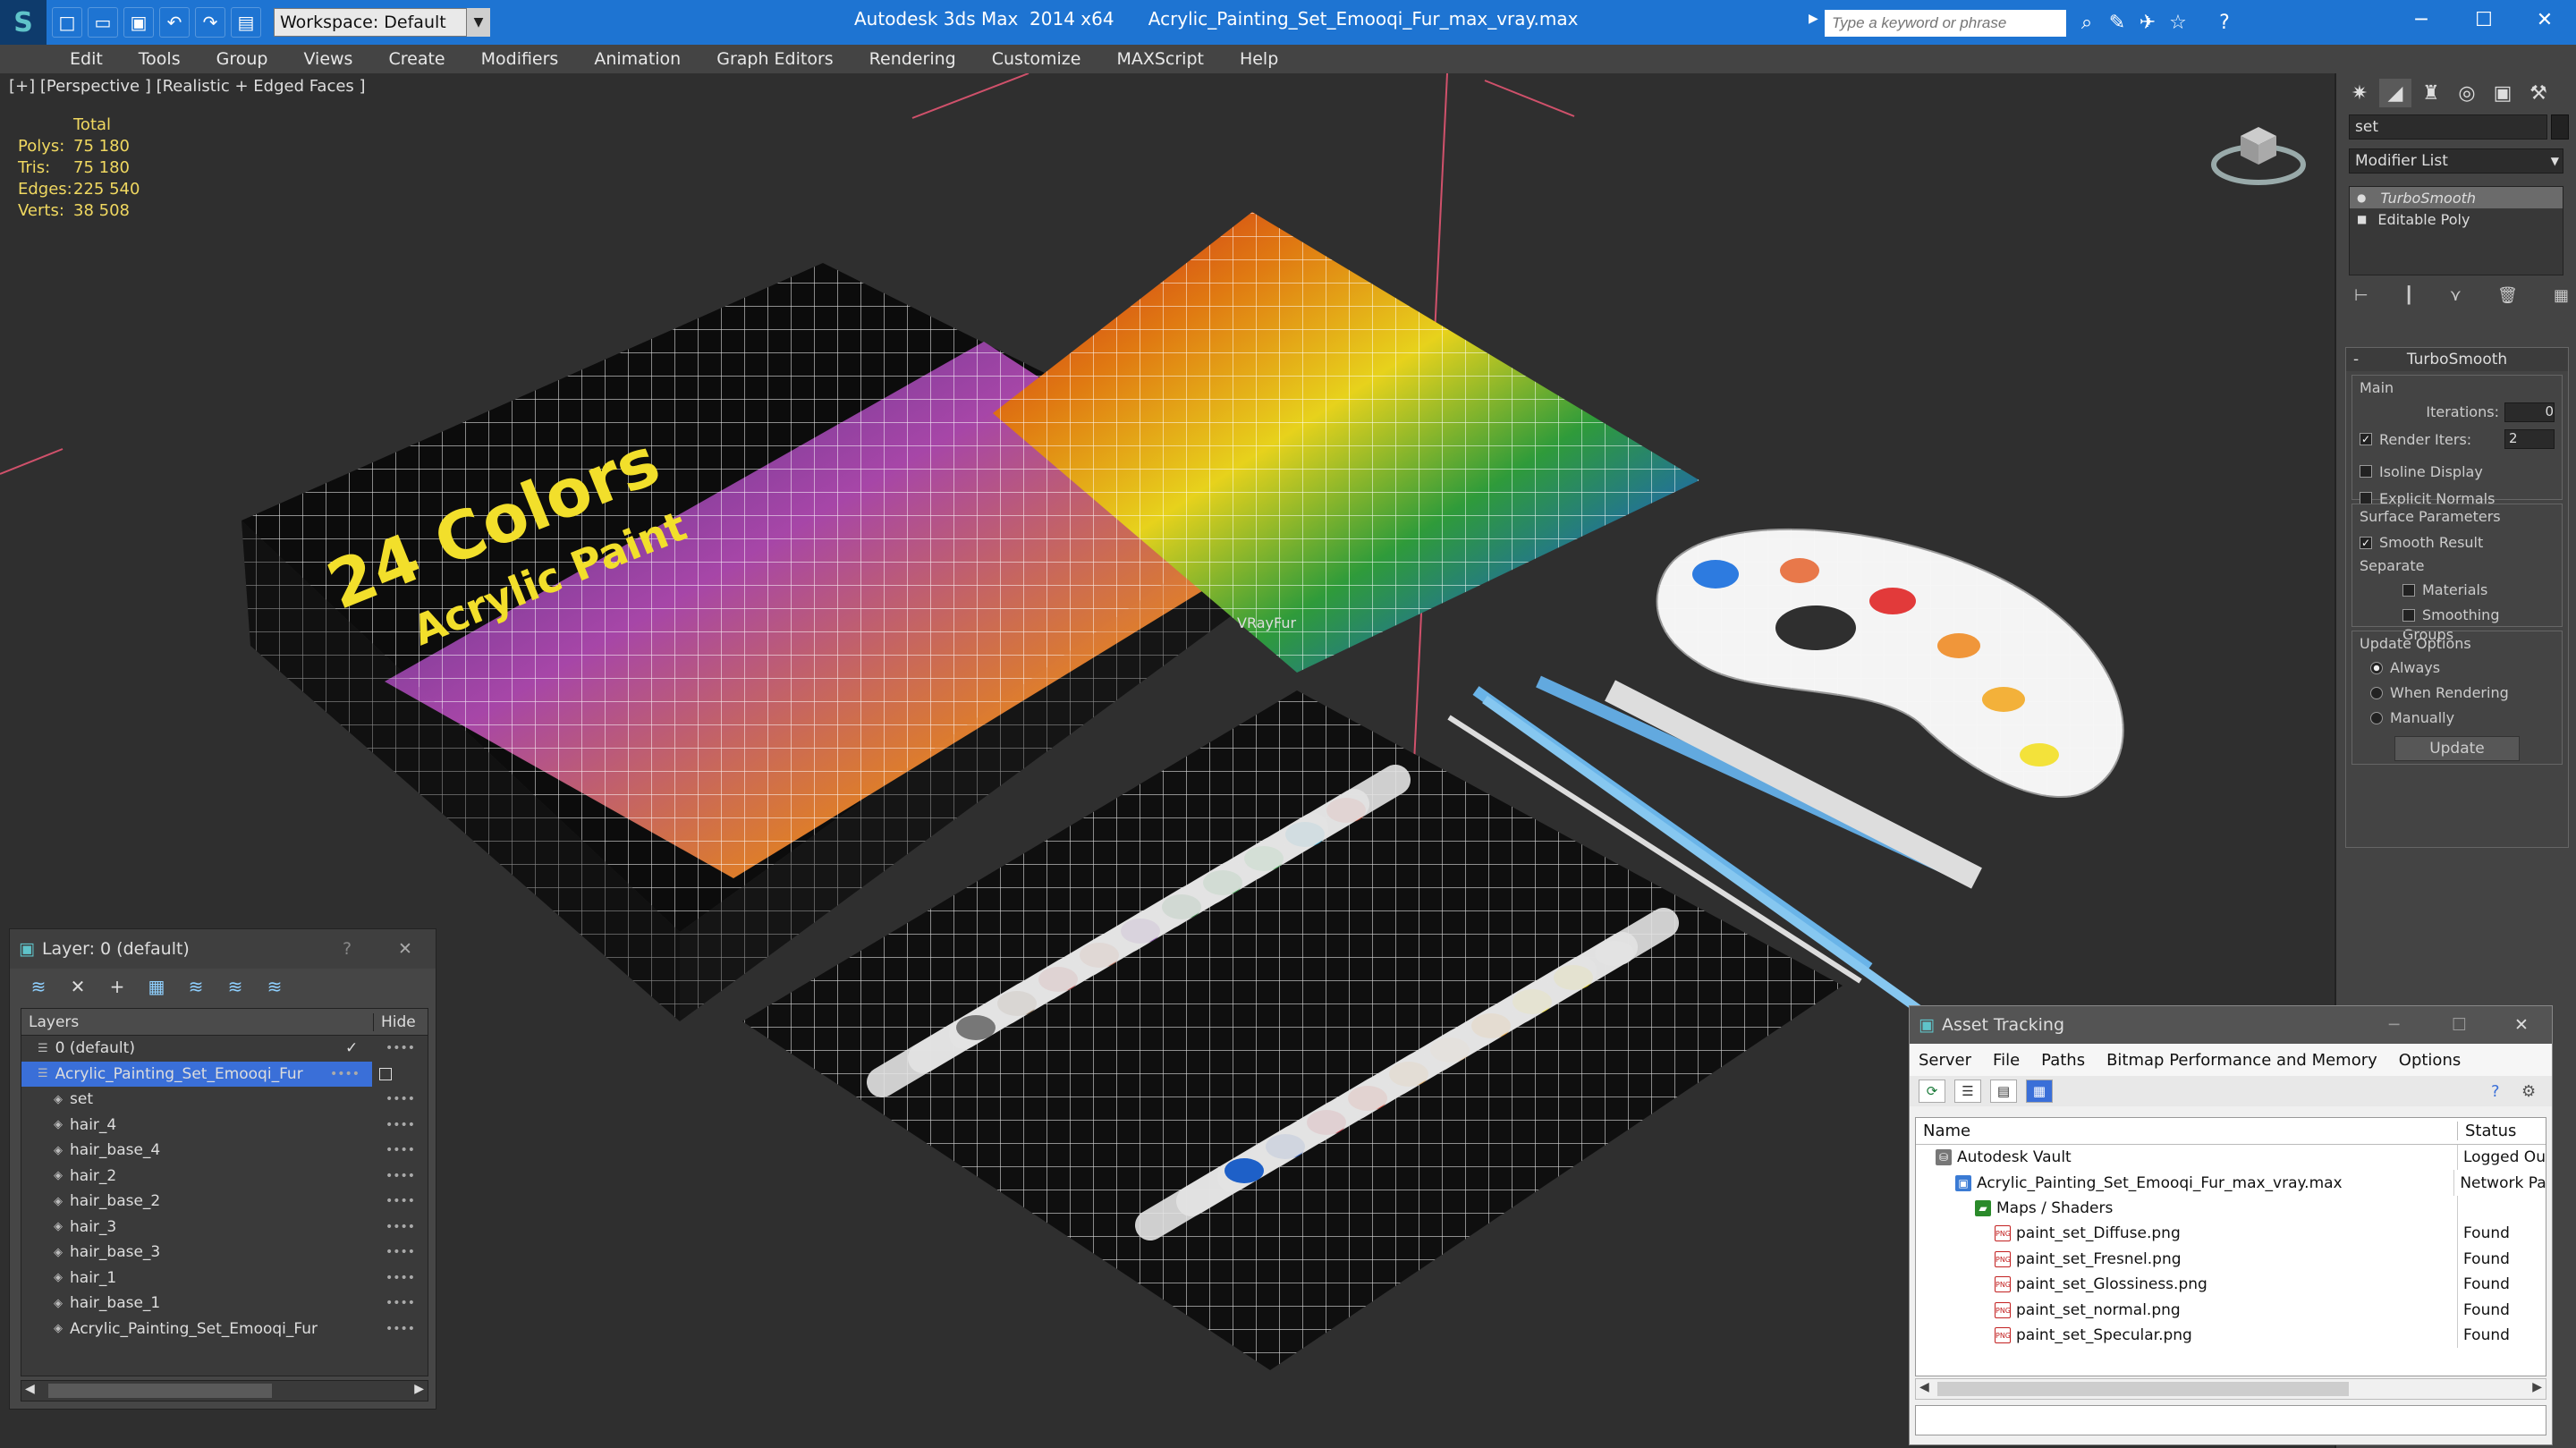  What do you see at coordinates (2231, 1234) in the screenshot?
I see `asset-row: PNG paint_set_Diffuse.png Found` at bounding box center [2231, 1234].